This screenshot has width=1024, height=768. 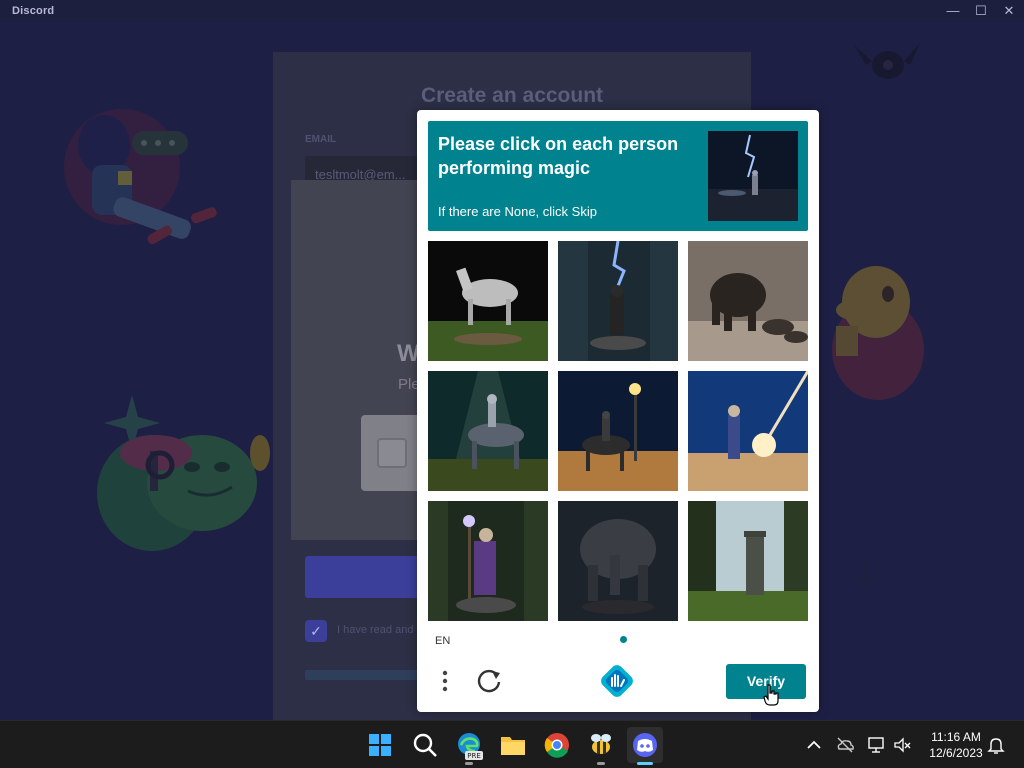 I want to click on file-explorer-icon, so click(x=513, y=745).